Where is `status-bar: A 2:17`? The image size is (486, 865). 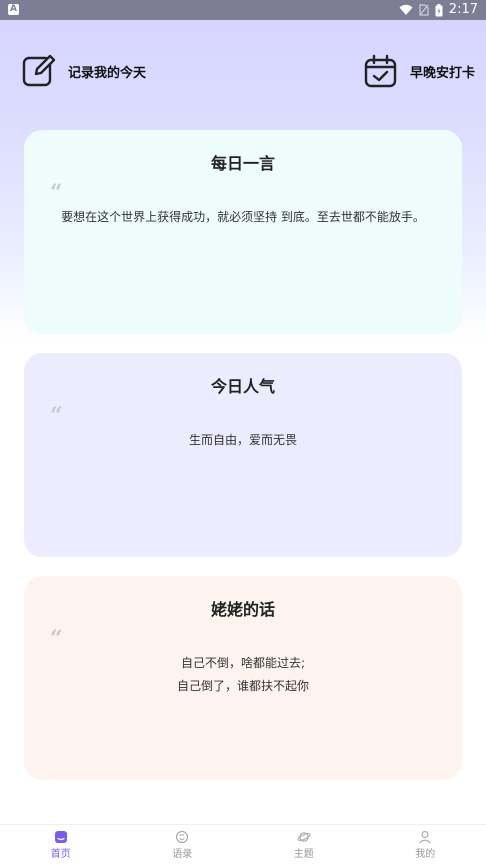 status-bar: A 2:17 is located at coordinates (243, 10).